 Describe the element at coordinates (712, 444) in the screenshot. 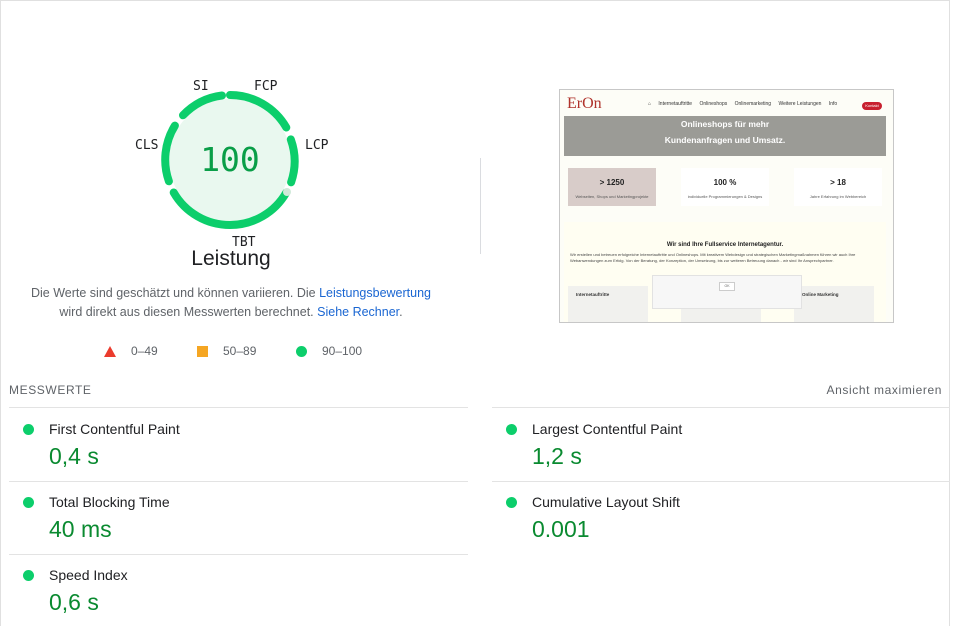

I see `metric-largest-contentful-paint: Largest Contentful Paint 1,2 s` at that location.